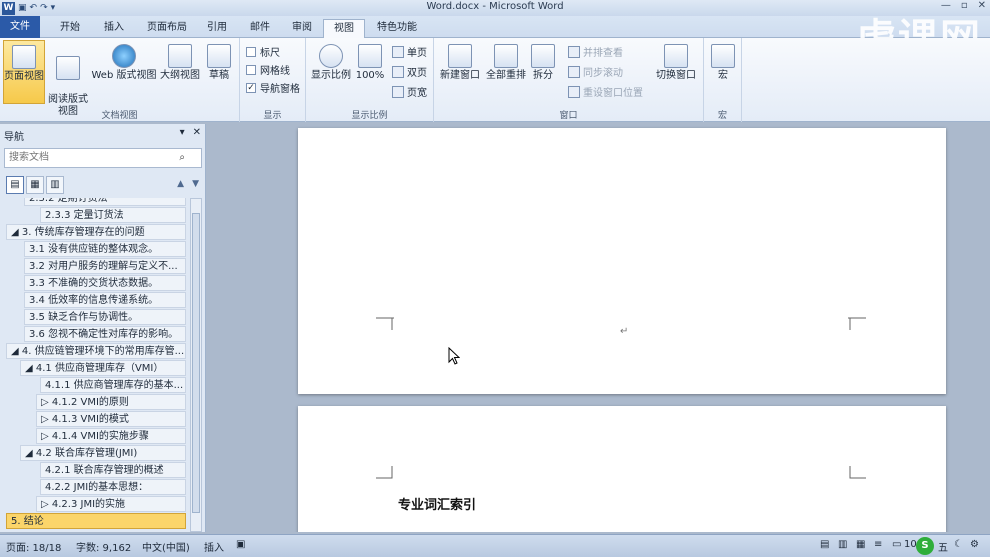  I want to click on close-button: ✕, so click(982, 5).